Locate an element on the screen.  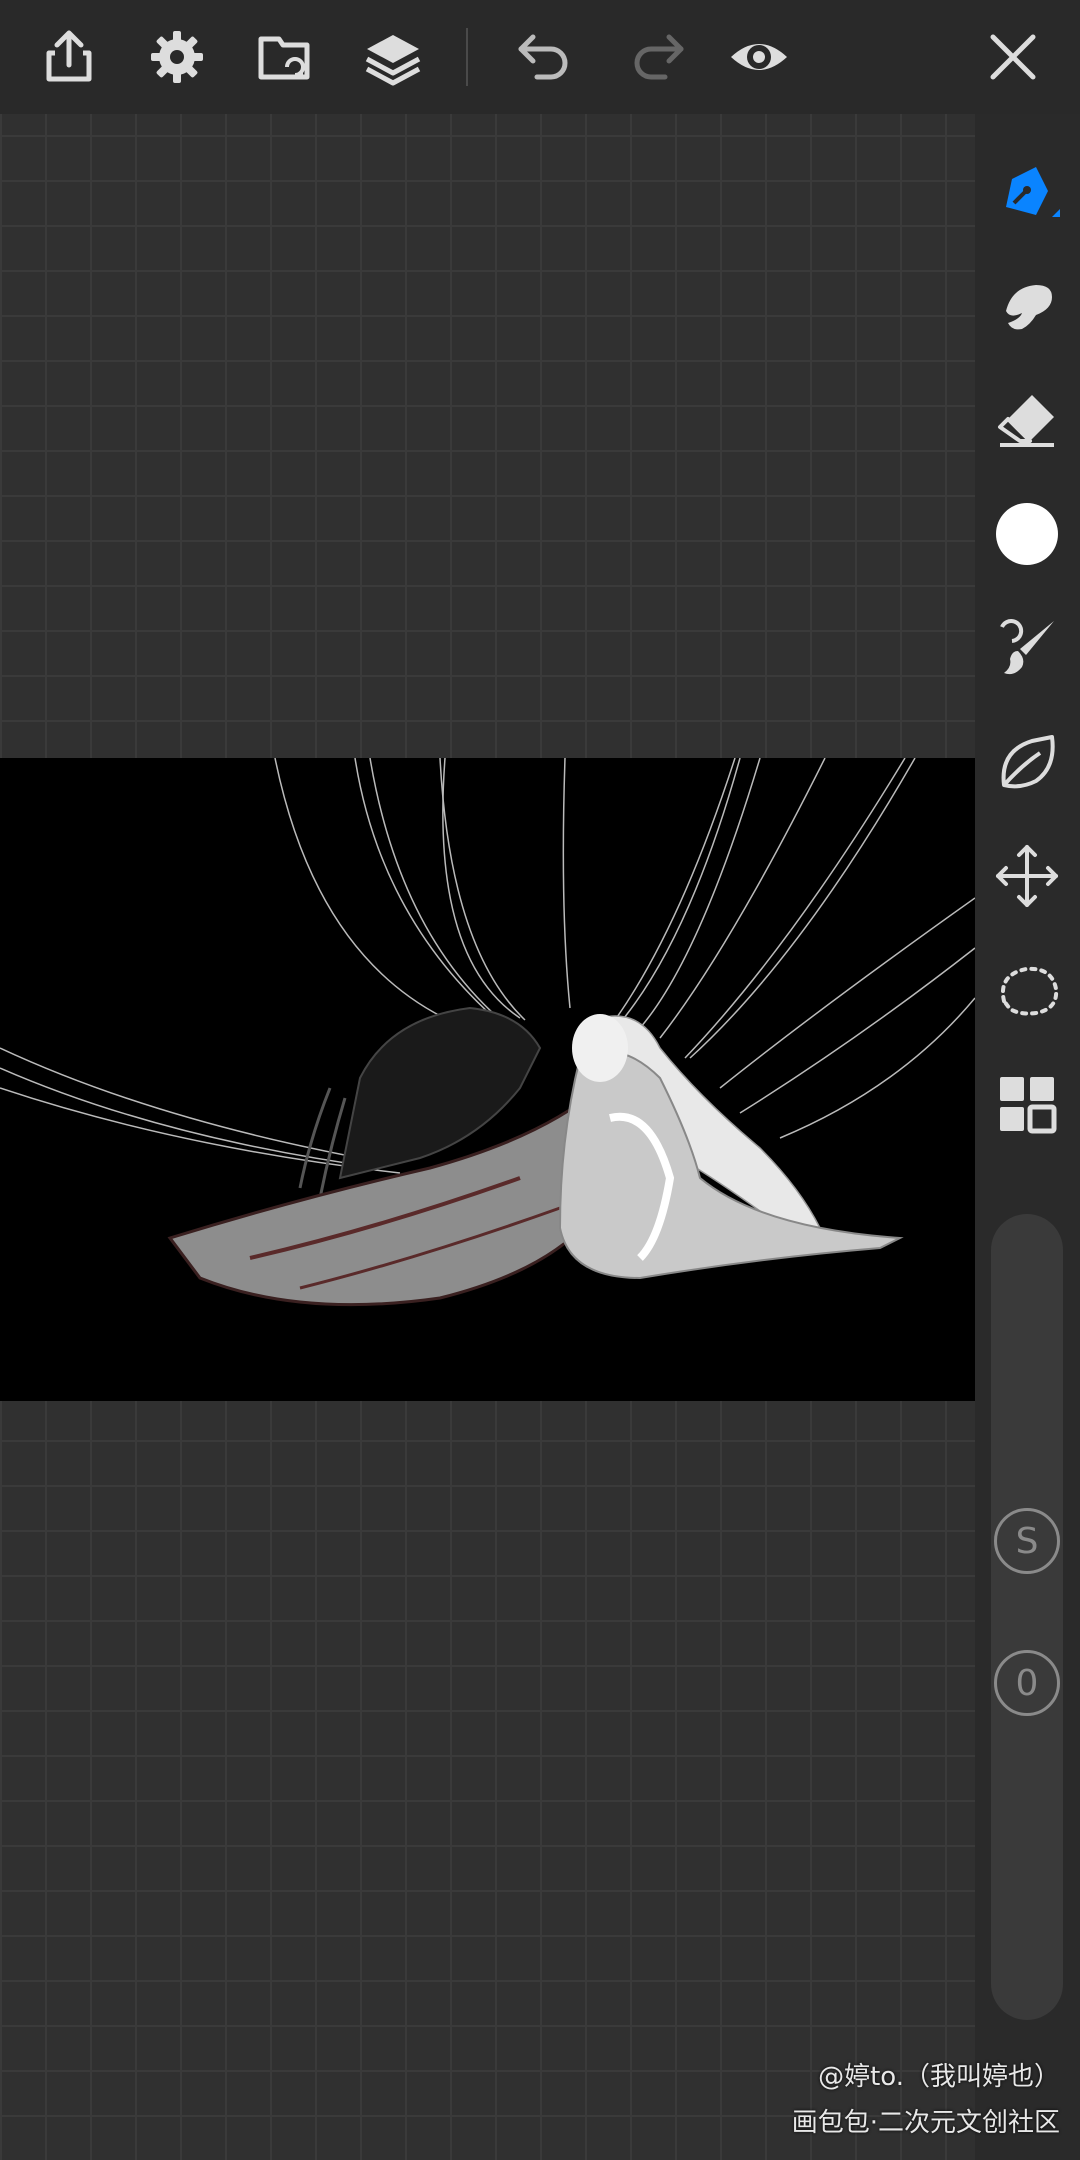
color-swatch is located at coordinates (1027, 534).